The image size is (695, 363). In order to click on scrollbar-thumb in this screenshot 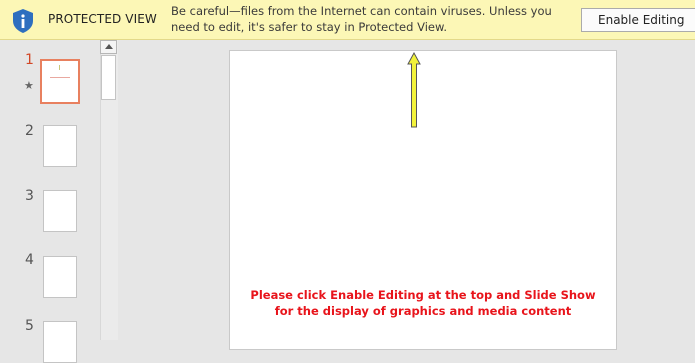, I will do `click(108, 77)`.